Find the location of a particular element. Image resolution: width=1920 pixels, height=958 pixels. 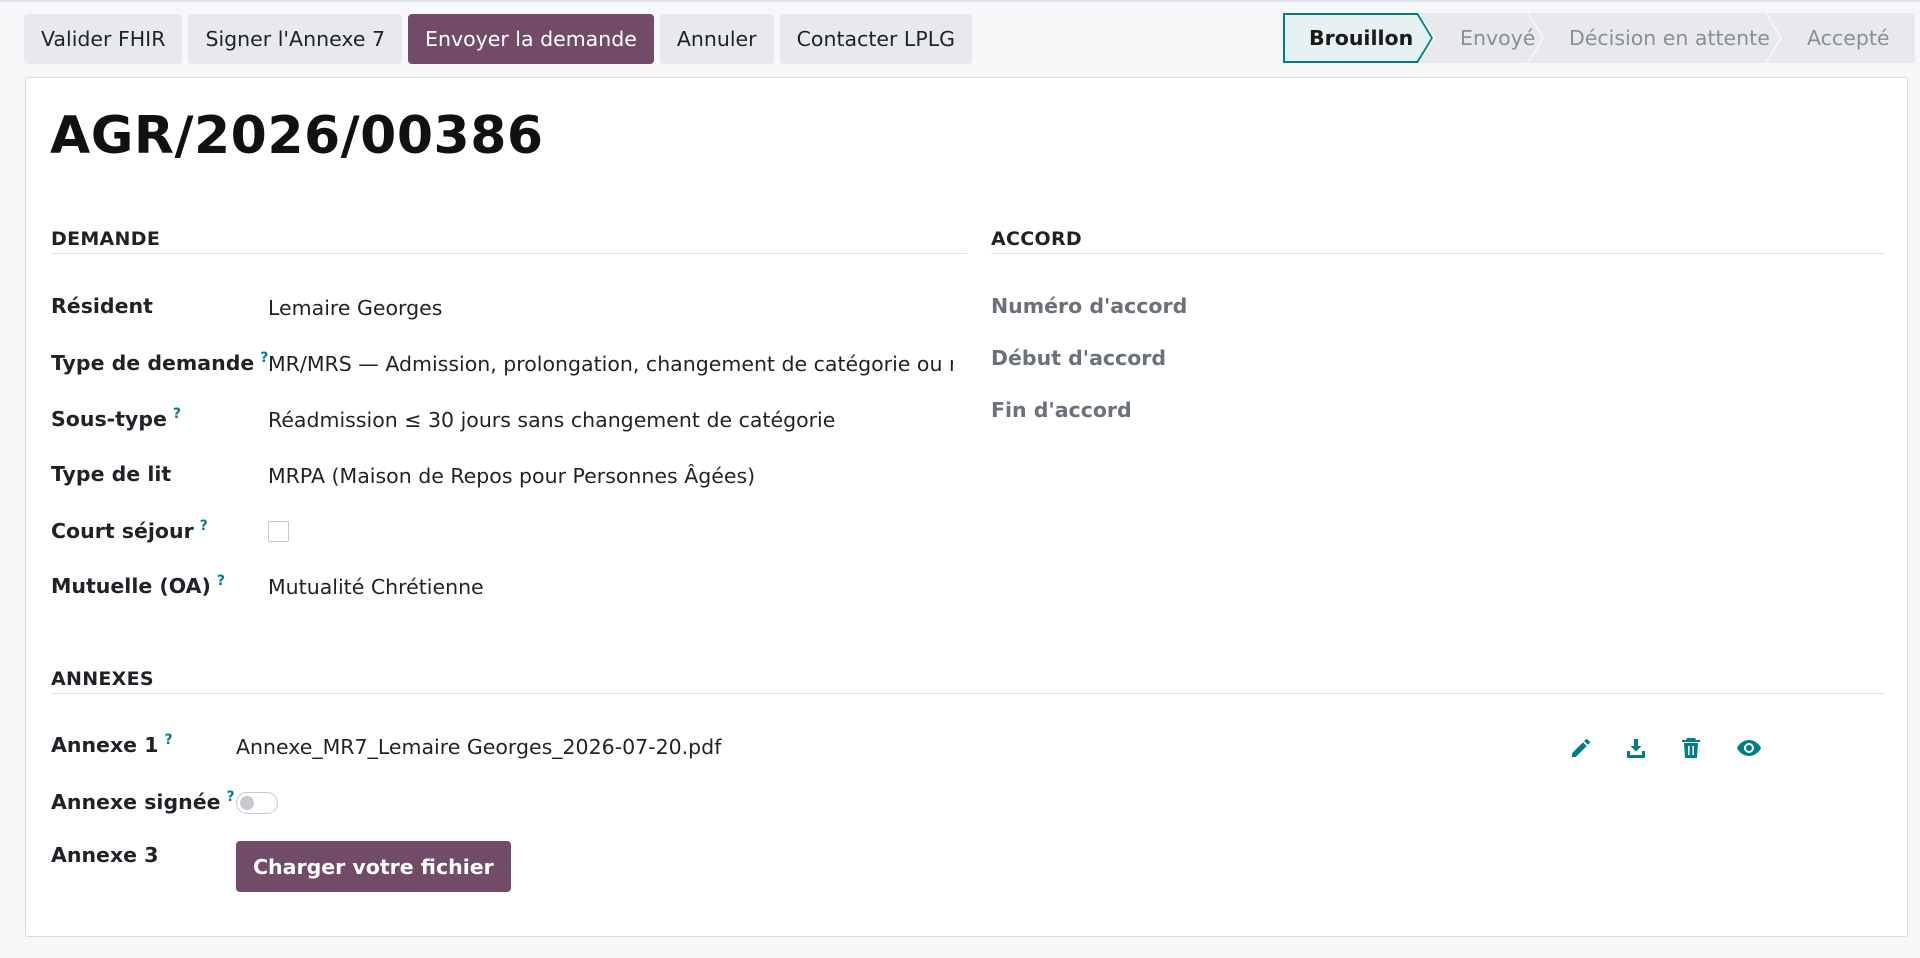

stage-sent-label: Envoyé is located at coordinates (1498, 38).